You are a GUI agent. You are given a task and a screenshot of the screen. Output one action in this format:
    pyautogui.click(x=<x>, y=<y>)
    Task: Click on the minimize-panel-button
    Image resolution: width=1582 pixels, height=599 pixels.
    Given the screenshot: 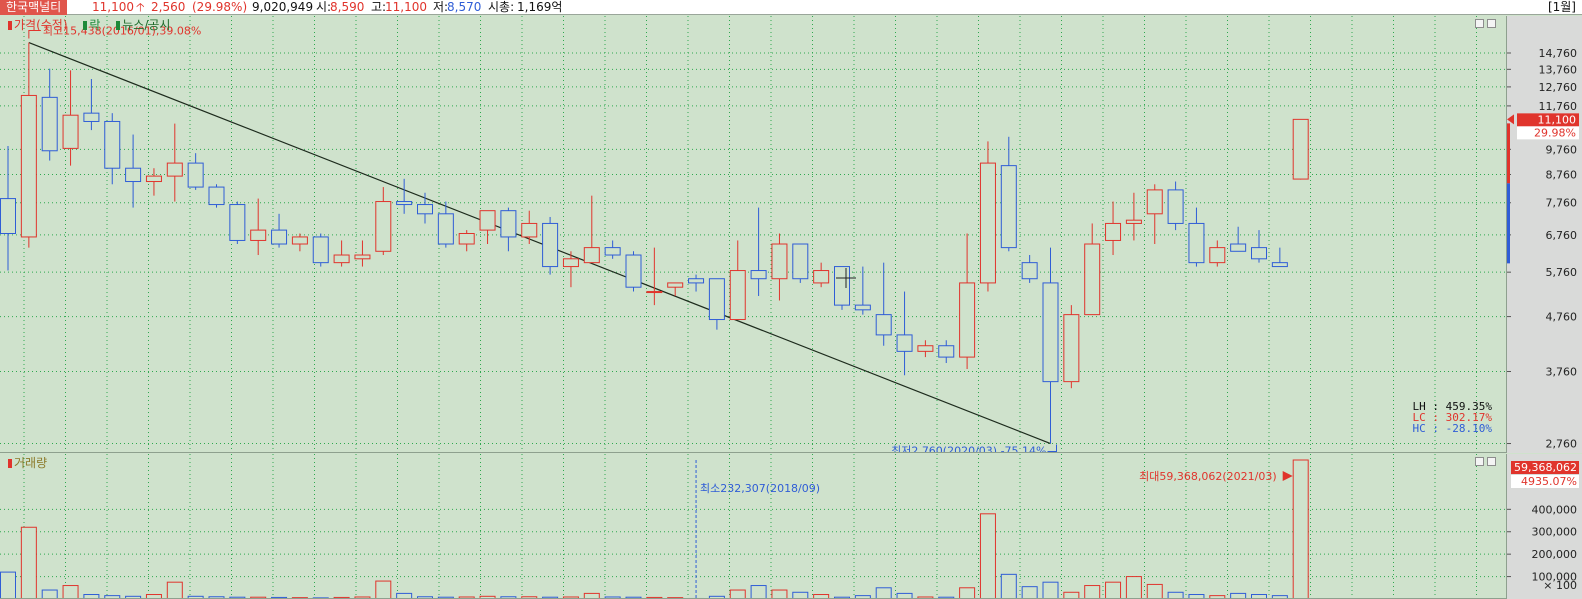 What is the action you would take?
    pyautogui.click(x=1479, y=23)
    